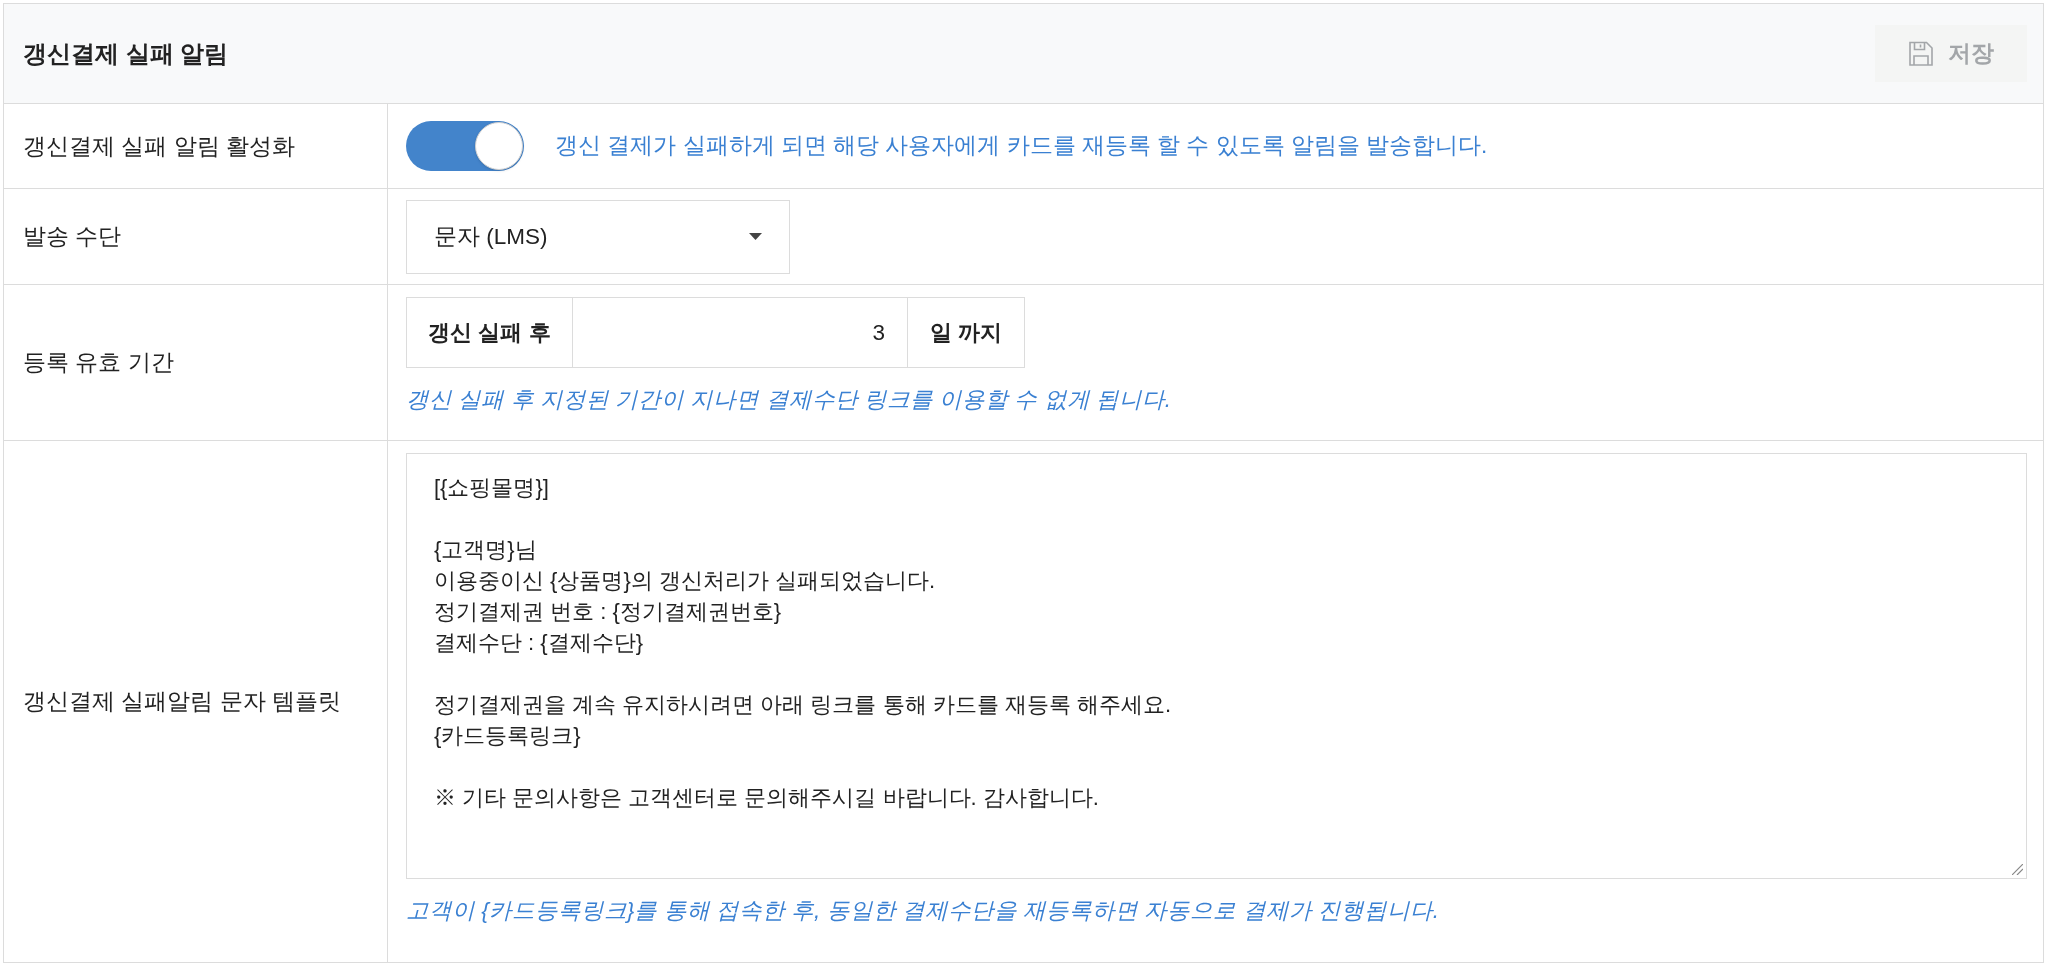  What do you see at coordinates (182, 702) in the screenshot?
I see `row-label: 갱신결제 실패알림 문자 템플릿` at bounding box center [182, 702].